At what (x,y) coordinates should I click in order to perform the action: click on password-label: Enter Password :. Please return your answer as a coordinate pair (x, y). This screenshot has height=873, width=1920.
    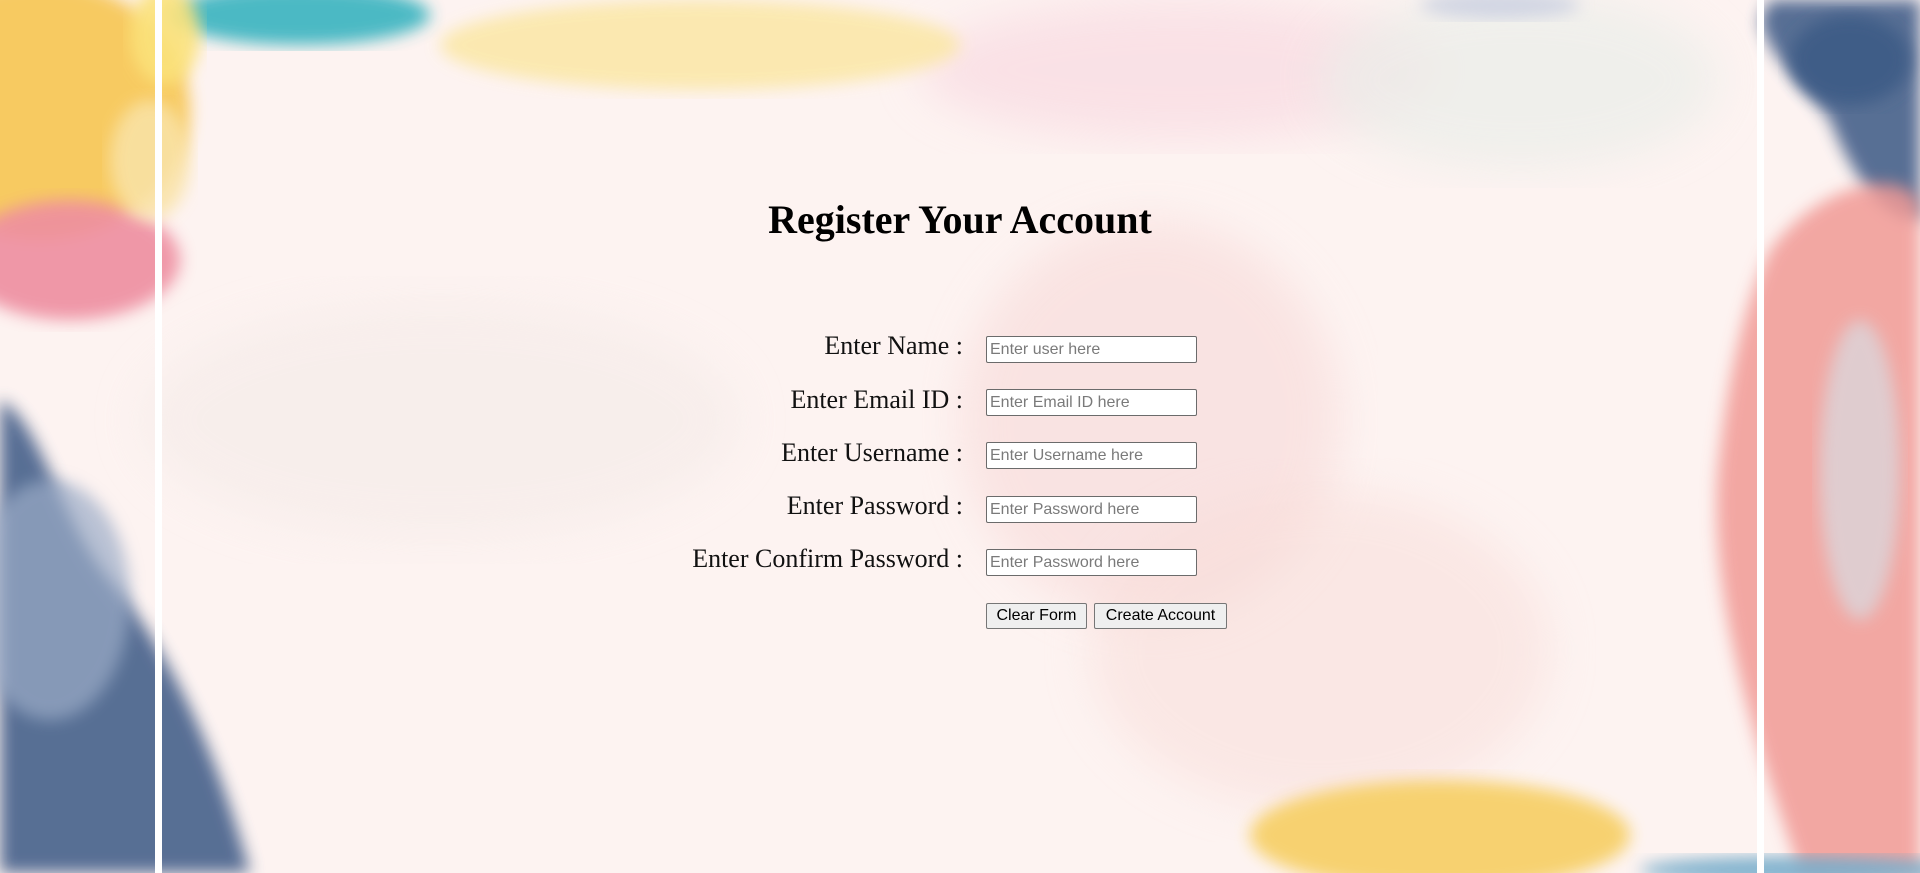
    Looking at the image, I should click on (874, 505).